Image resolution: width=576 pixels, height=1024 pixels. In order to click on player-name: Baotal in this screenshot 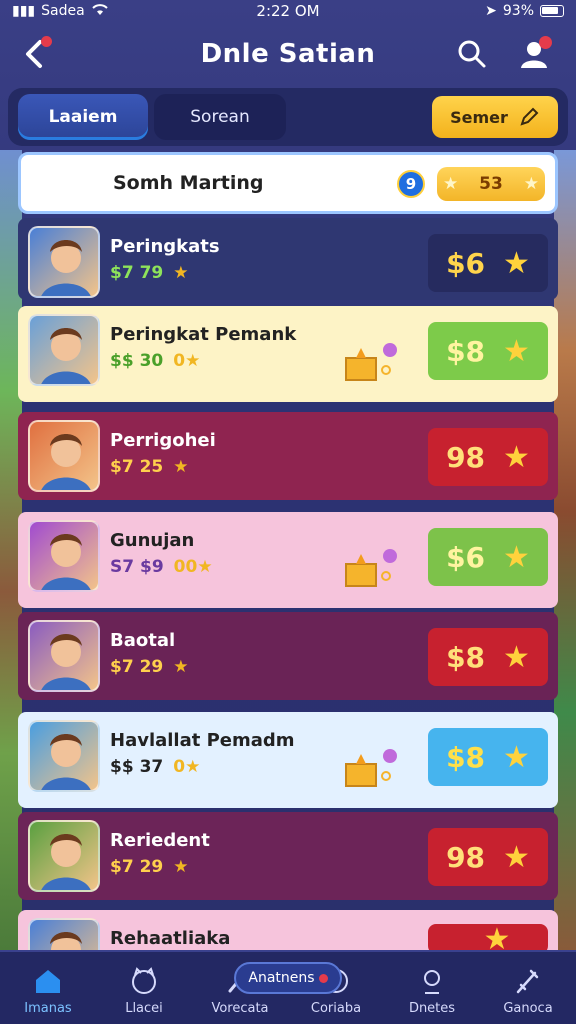, I will do `click(143, 640)`.